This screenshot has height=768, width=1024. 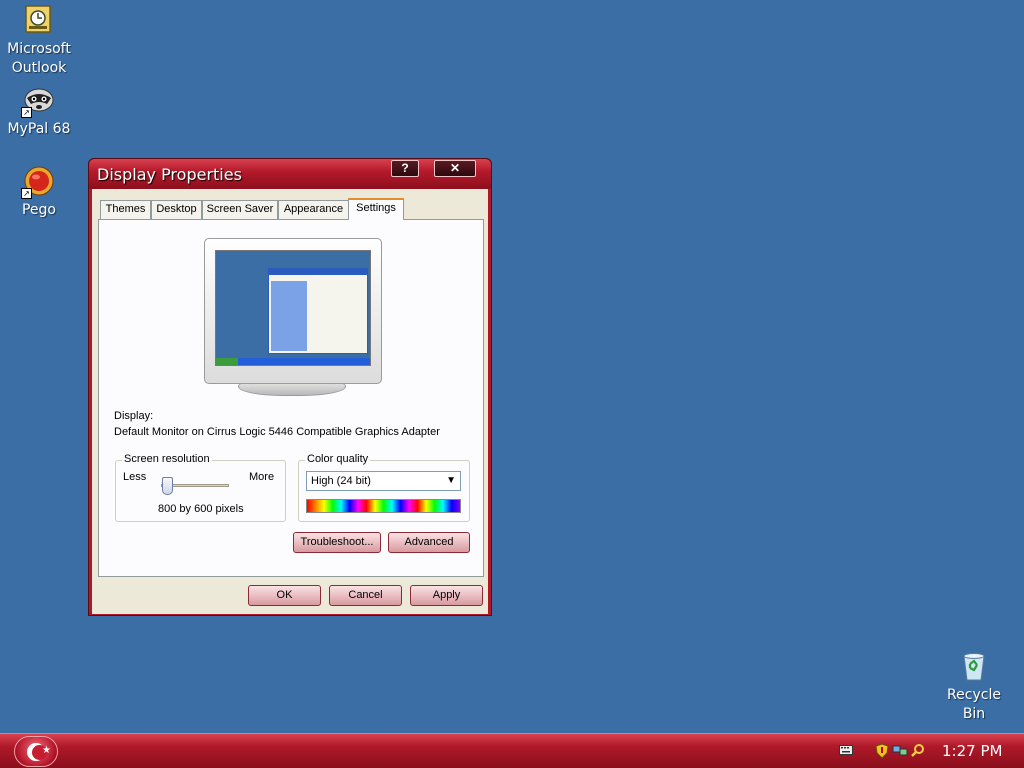 I want to click on color-spectrum-preview, so click(x=383, y=506).